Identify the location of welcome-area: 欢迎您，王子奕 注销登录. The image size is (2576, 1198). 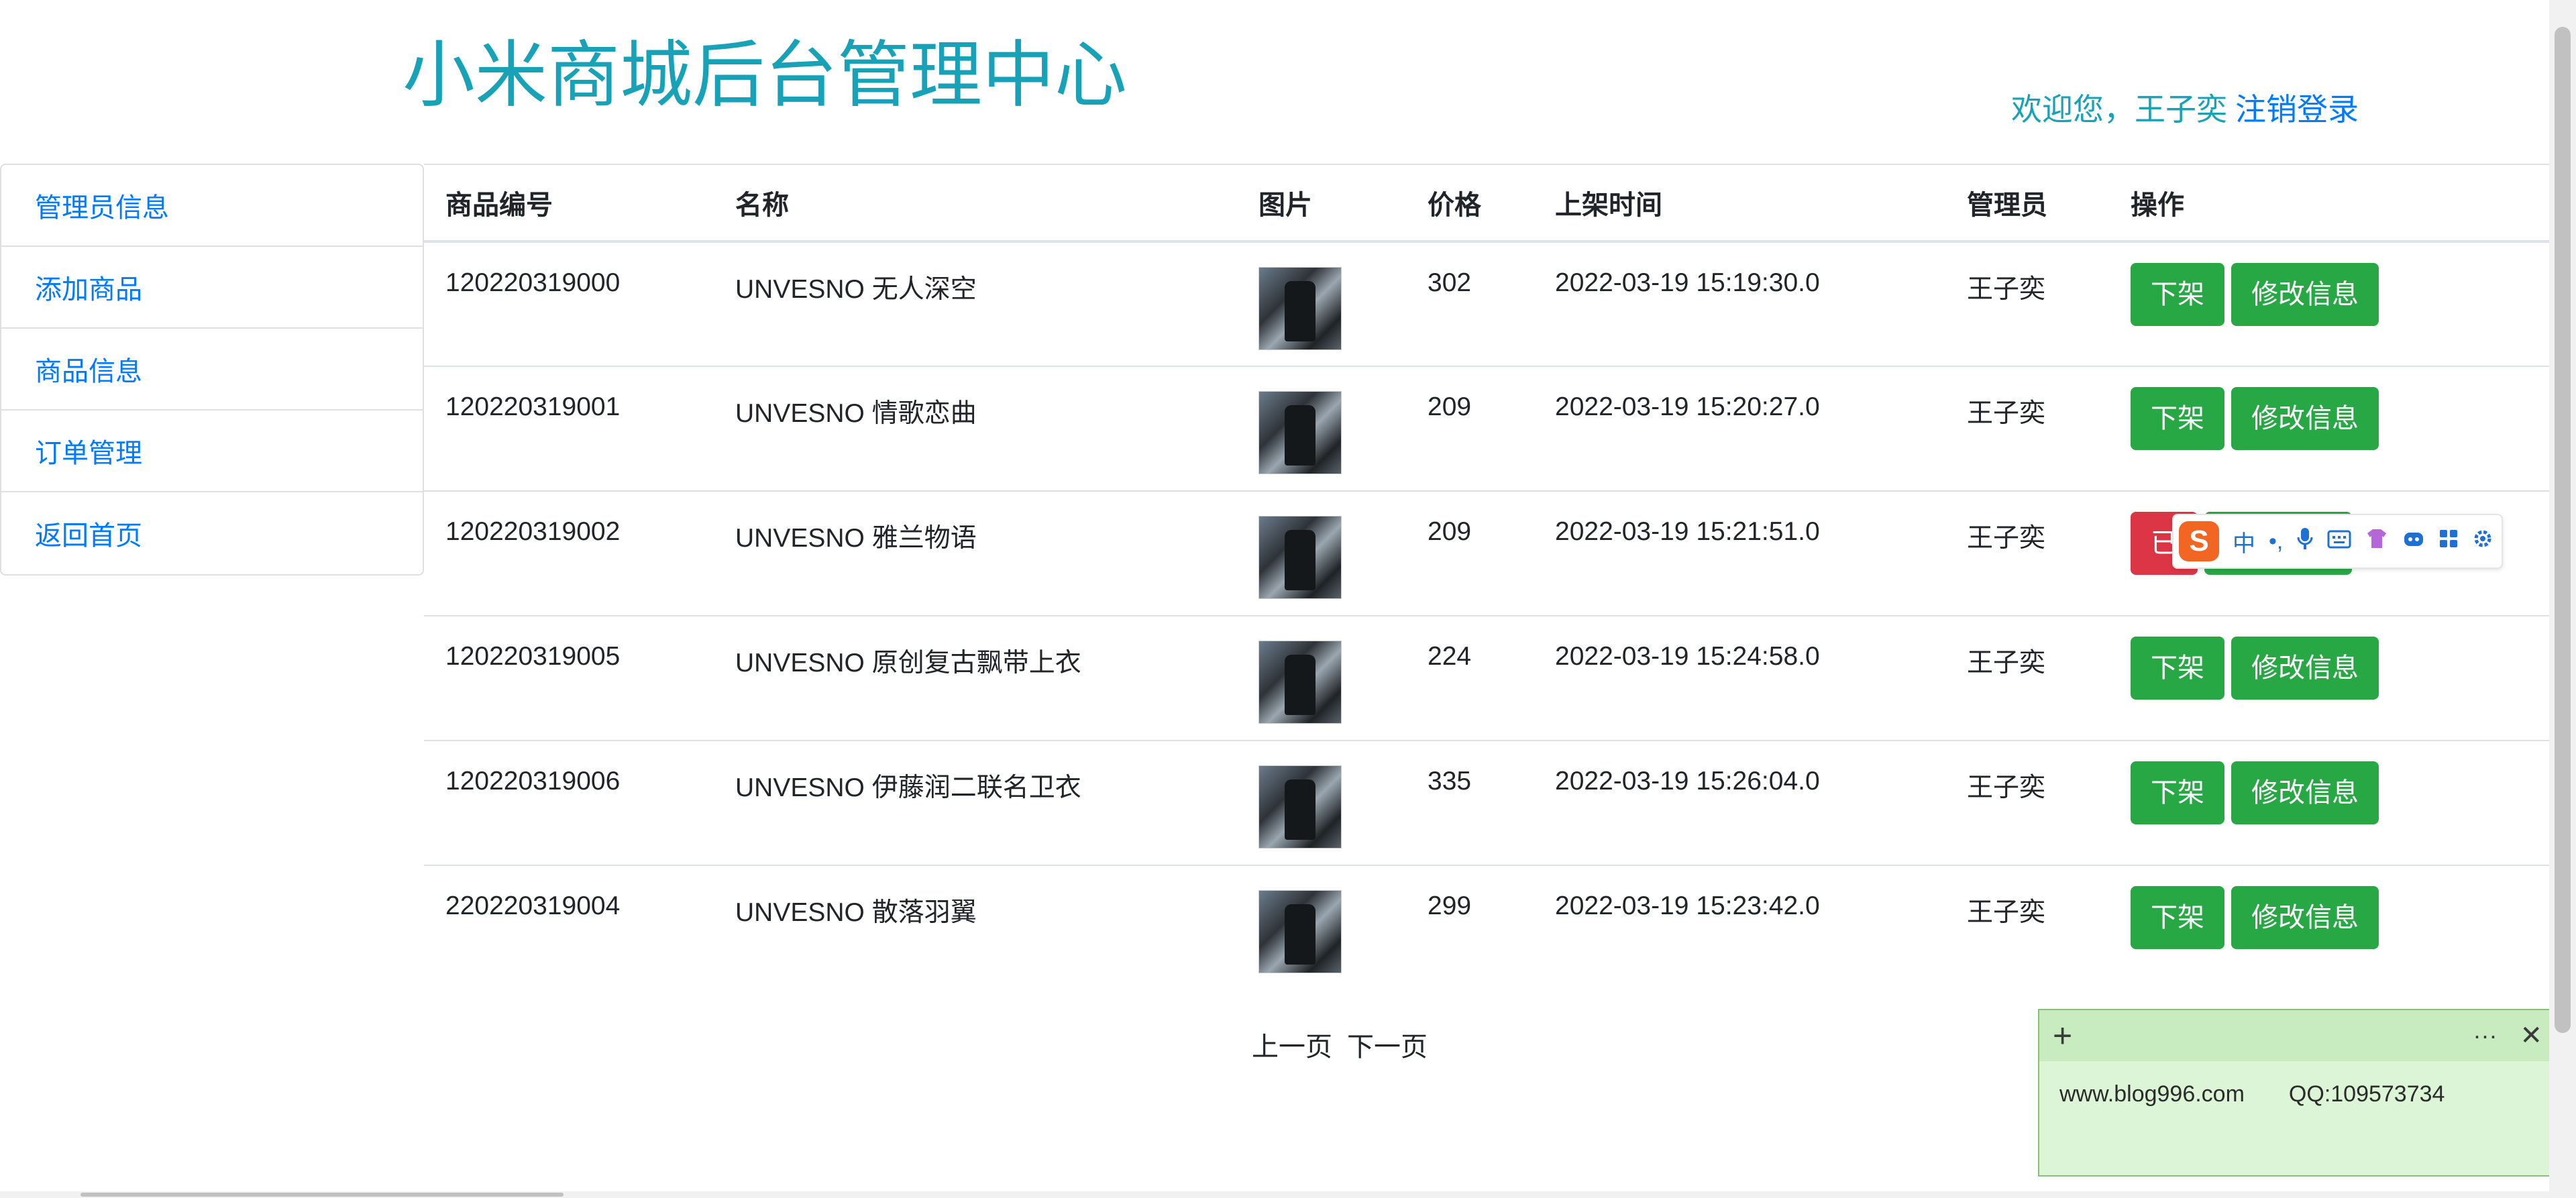
(2185, 109).